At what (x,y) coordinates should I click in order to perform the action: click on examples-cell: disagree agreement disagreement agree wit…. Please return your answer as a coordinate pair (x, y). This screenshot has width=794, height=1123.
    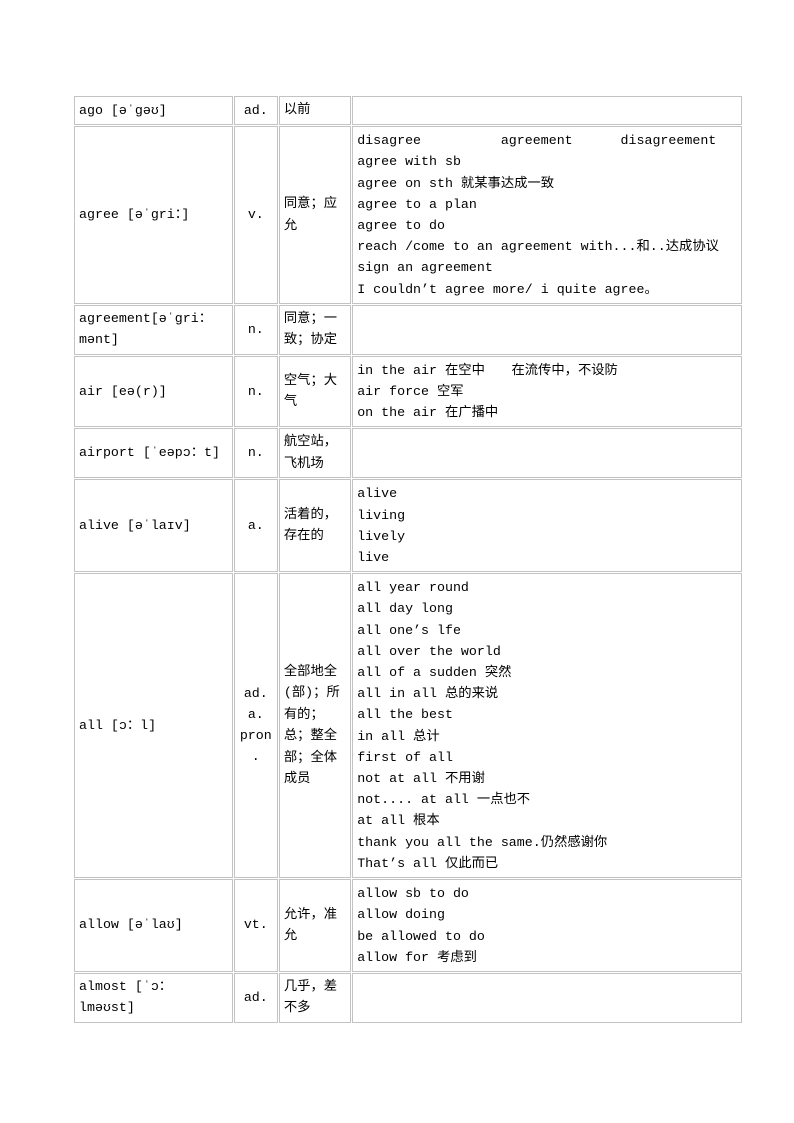
    Looking at the image, I should click on (547, 215).